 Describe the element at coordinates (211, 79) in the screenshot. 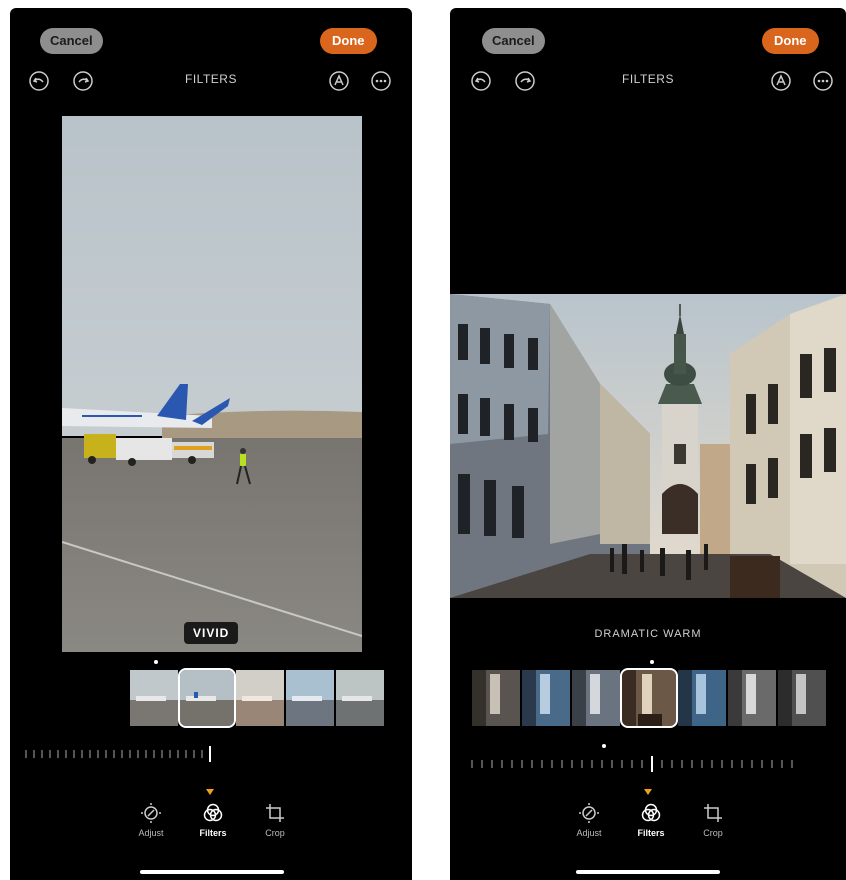

I see `page-title: FILTERS` at that location.